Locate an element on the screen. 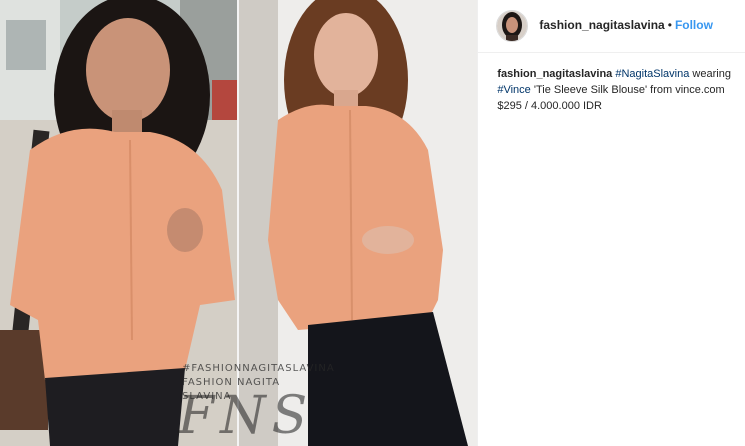 The image size is (745, 446). header-username-link: fashion_nagitaslavina is located at coordinates (601, 25).